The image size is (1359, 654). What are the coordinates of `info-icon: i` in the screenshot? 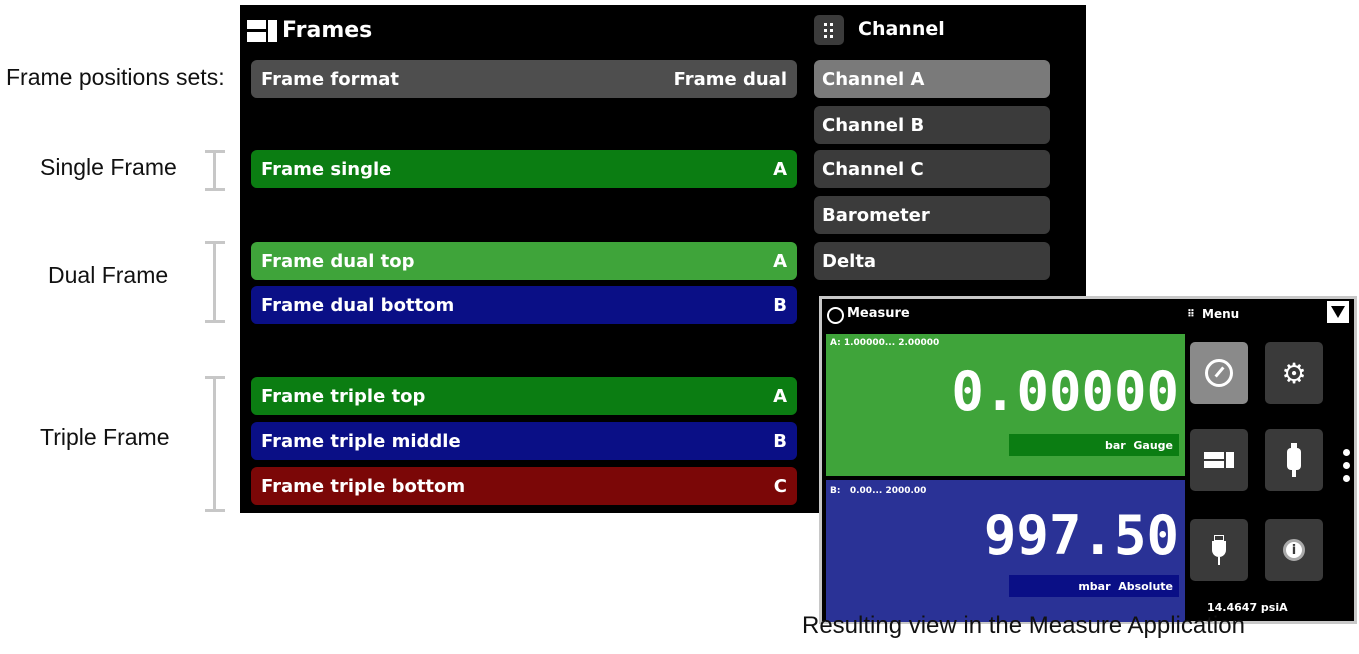 It's located at (1294, 550).